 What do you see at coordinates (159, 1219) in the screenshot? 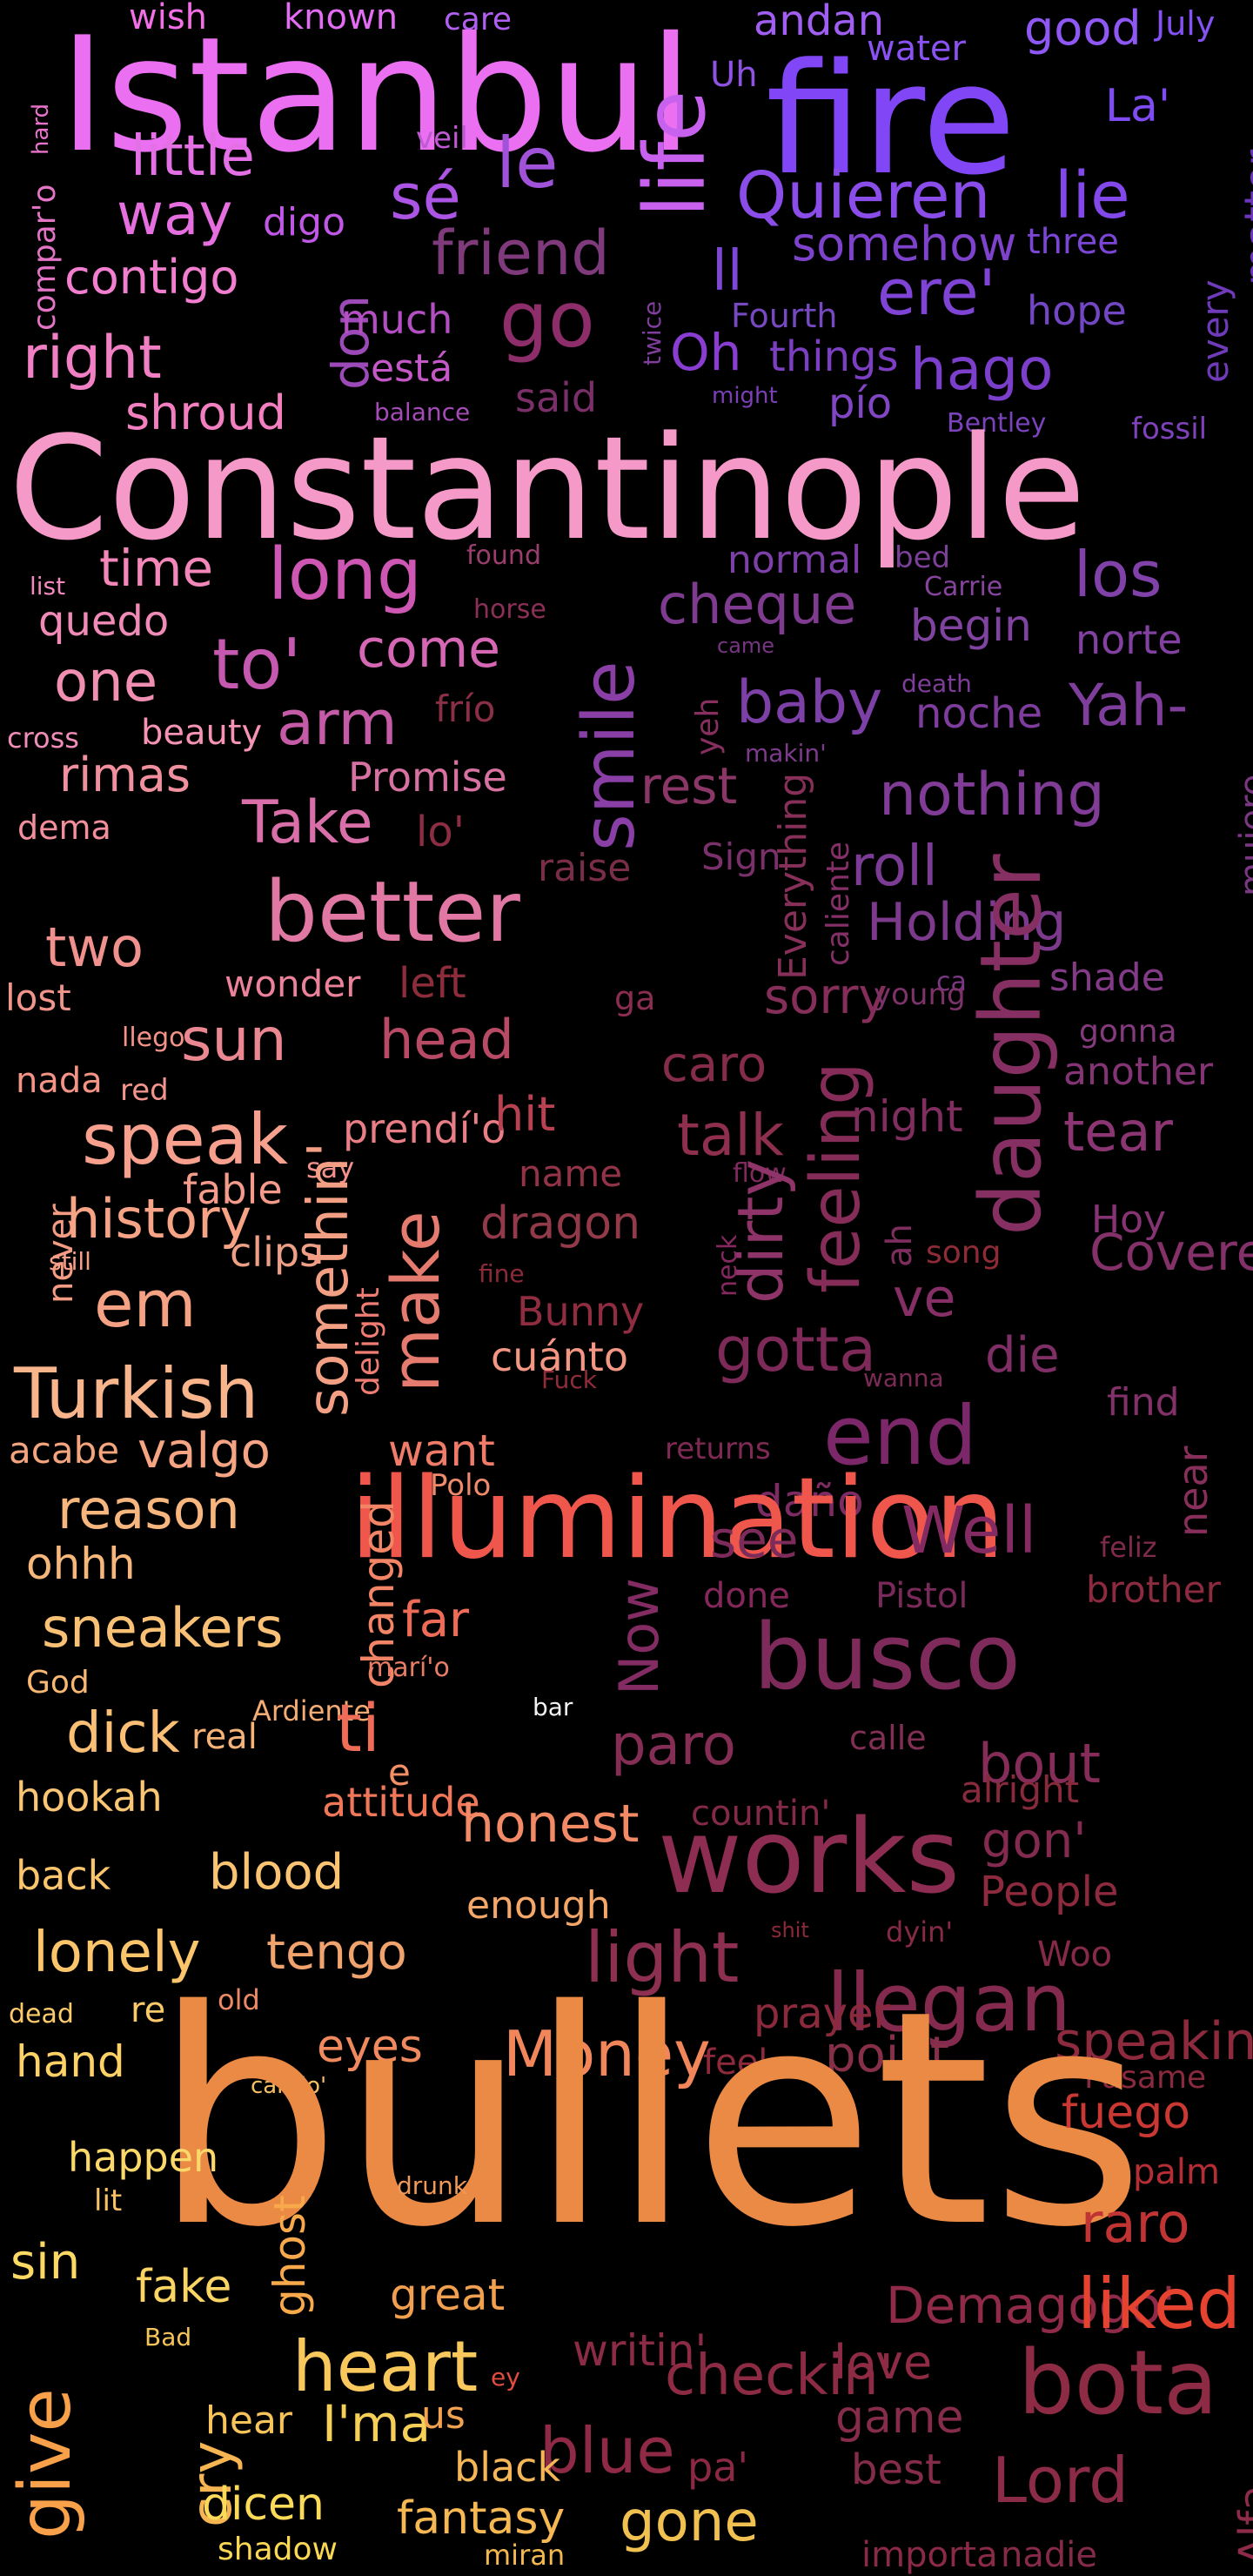
I see `word-history: history` at bounding box center [159, 1219].